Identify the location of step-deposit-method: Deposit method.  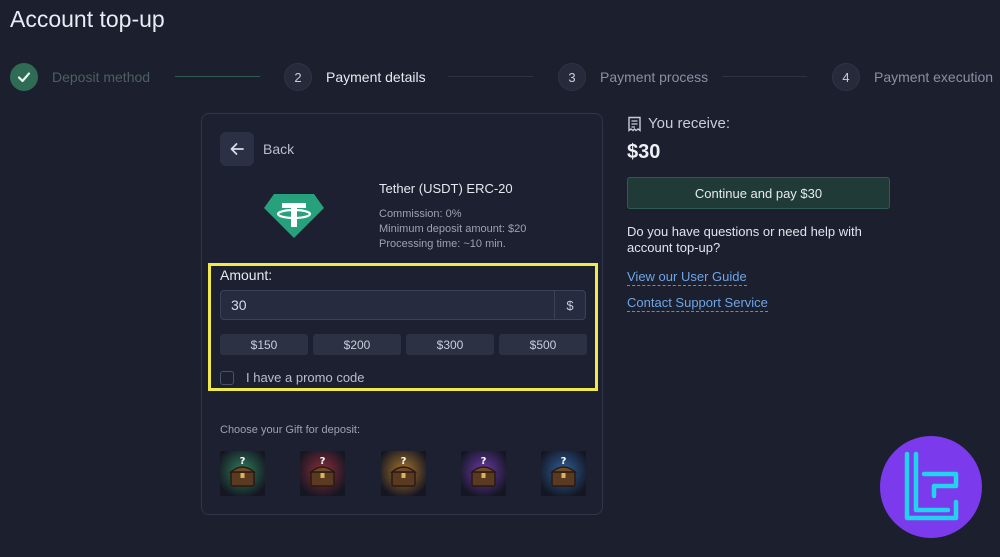
(80, 77).